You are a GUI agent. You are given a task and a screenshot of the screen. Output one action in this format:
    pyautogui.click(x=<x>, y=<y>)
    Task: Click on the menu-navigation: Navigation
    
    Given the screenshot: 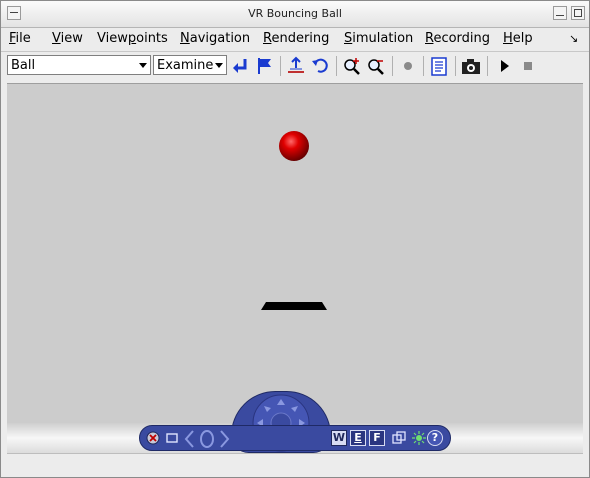 What is the action you would take?
    pyautogui.click(x=215, y=38)
    